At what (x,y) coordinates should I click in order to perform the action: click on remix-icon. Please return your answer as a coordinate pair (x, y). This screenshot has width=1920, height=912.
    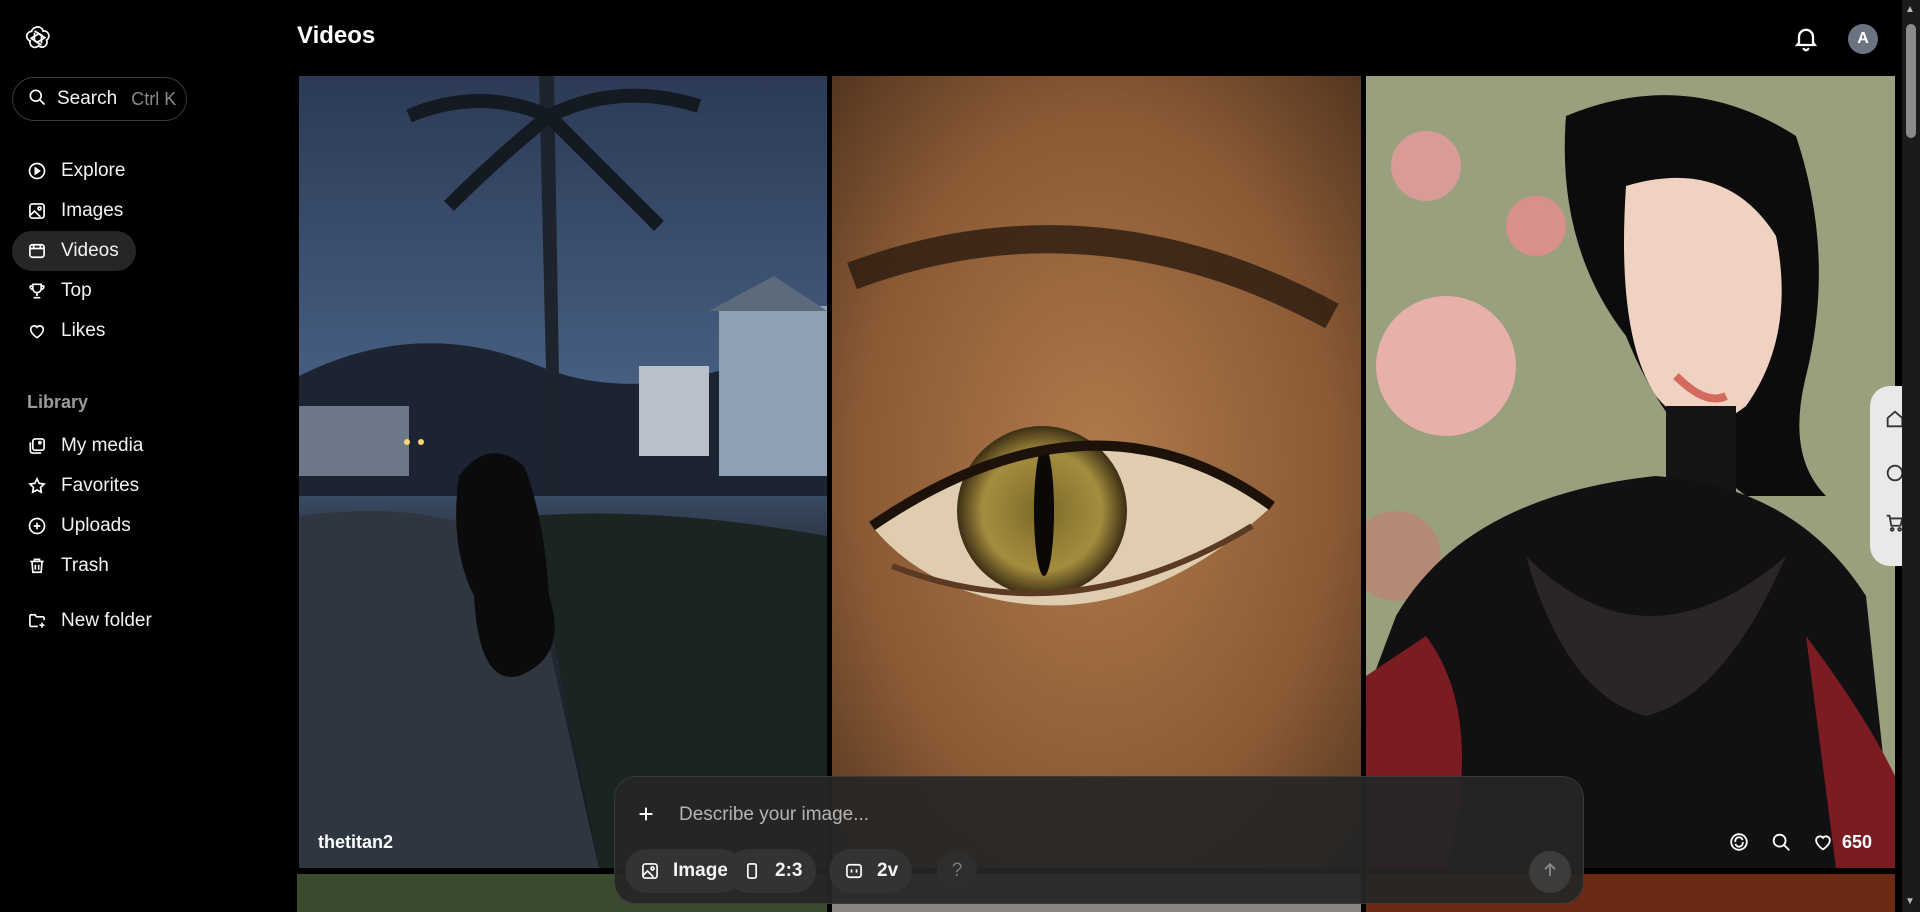
    Looking at the image, I should click on (1739, 842).